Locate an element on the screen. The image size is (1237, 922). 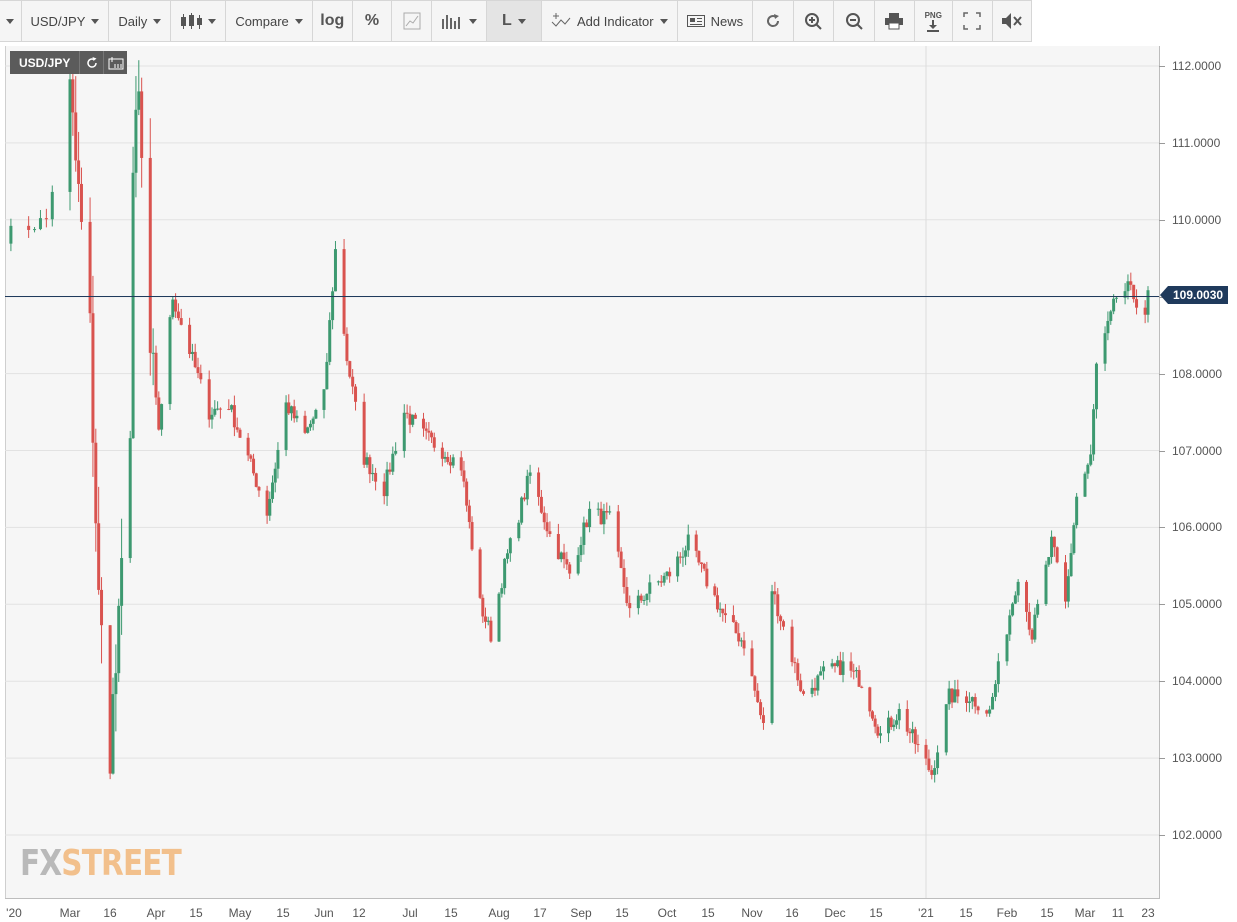
table-icon is located at coordinates (116, 62).